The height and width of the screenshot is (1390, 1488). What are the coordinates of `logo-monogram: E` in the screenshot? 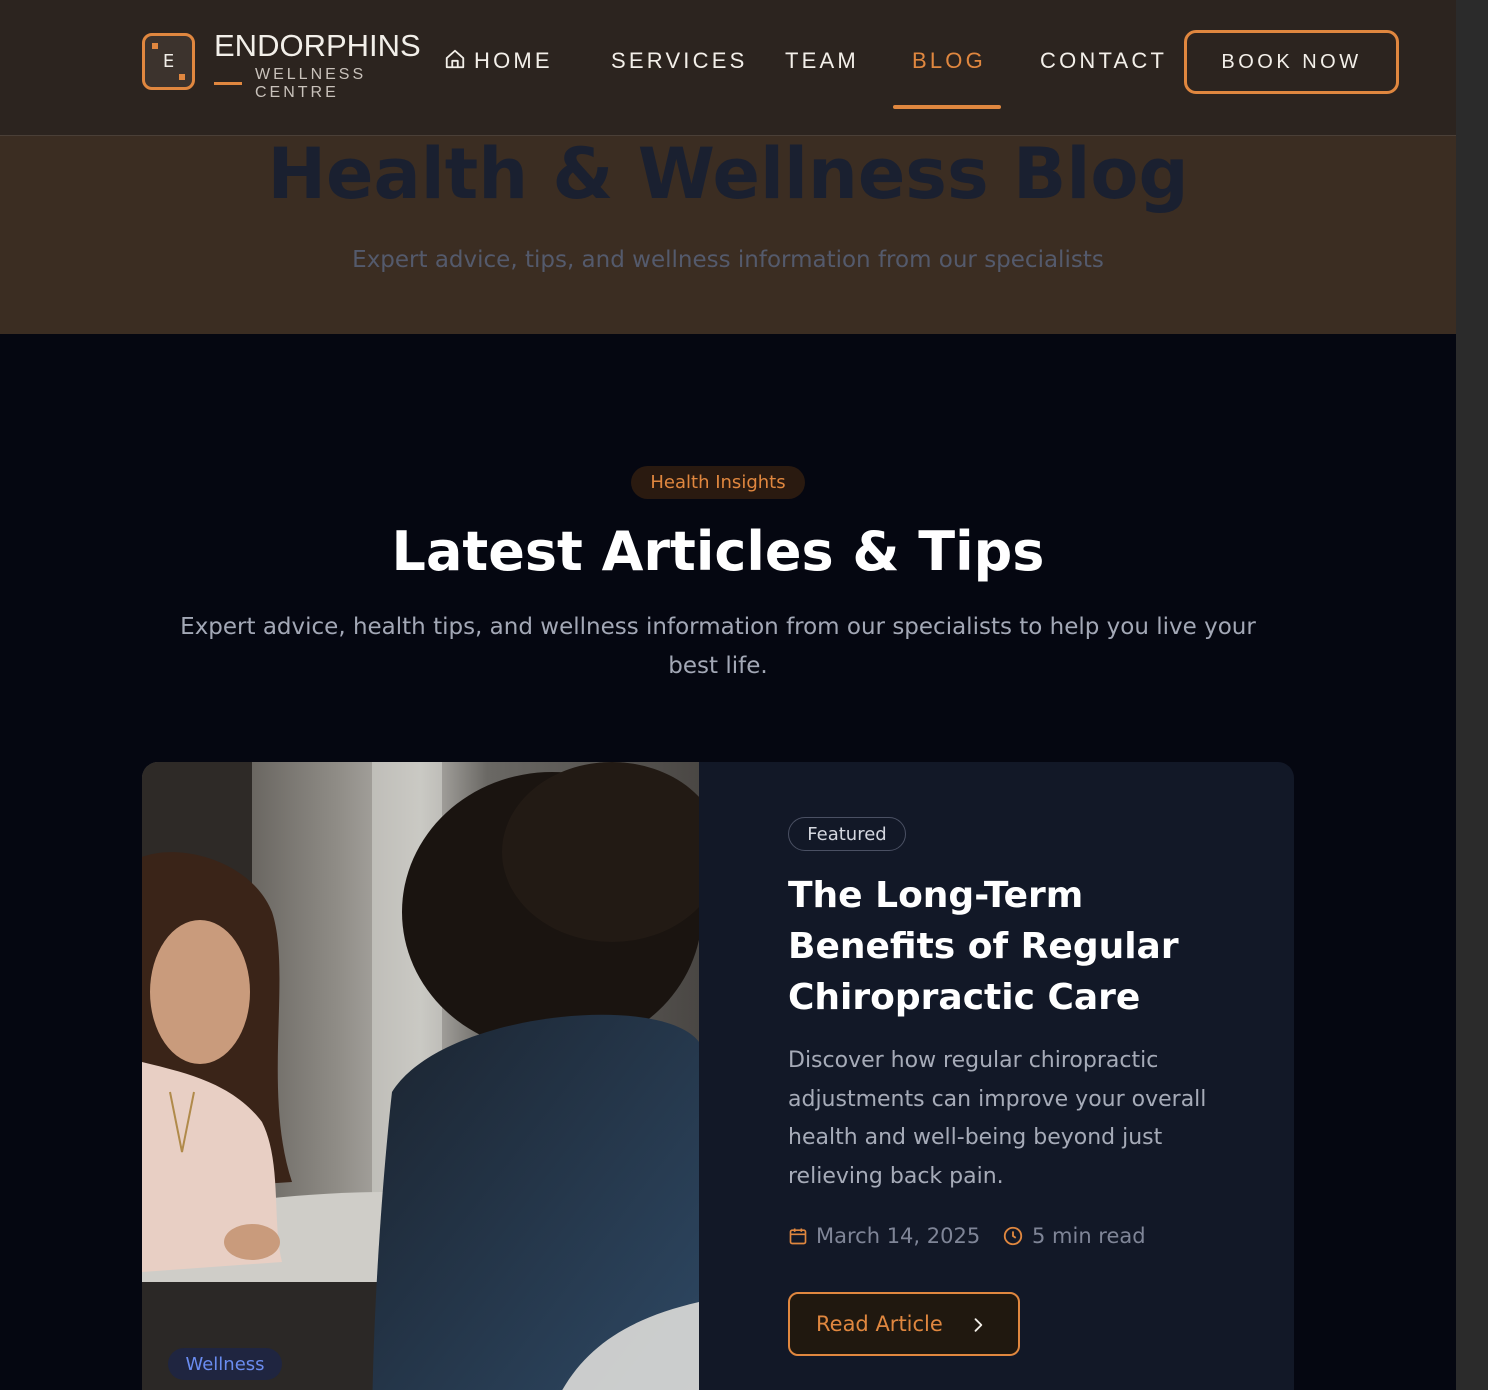 It's located at (168, 61).